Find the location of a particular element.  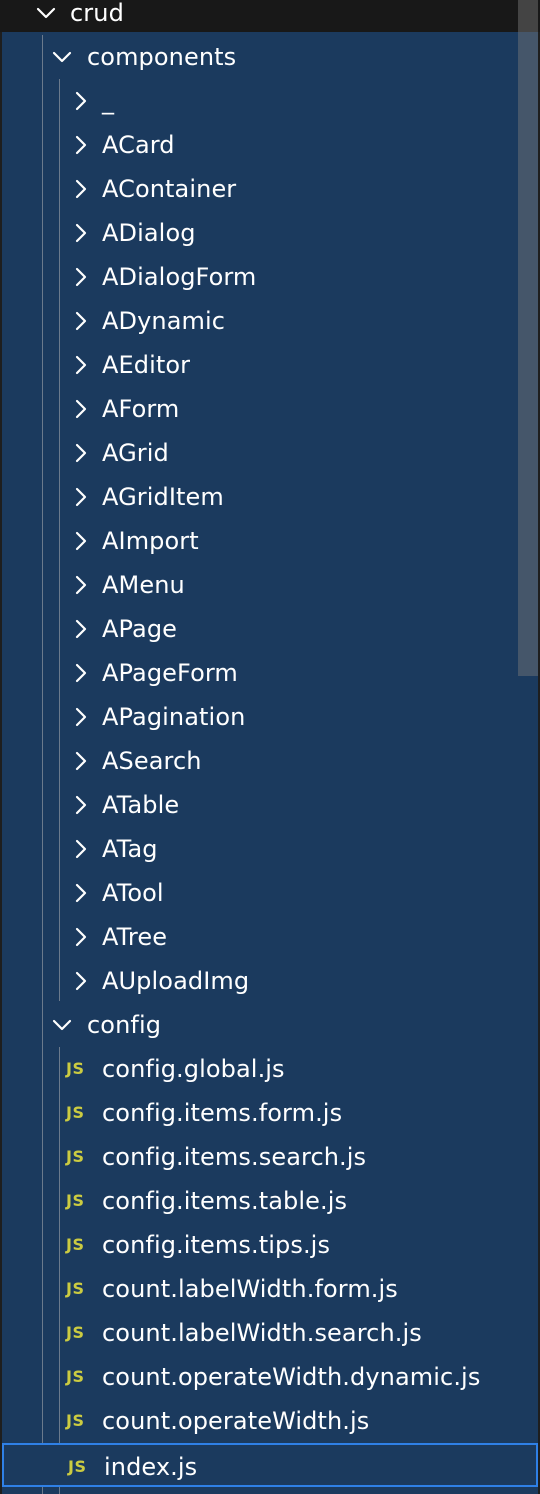

folder-label: AContainer is located at coordinates (169, 189).